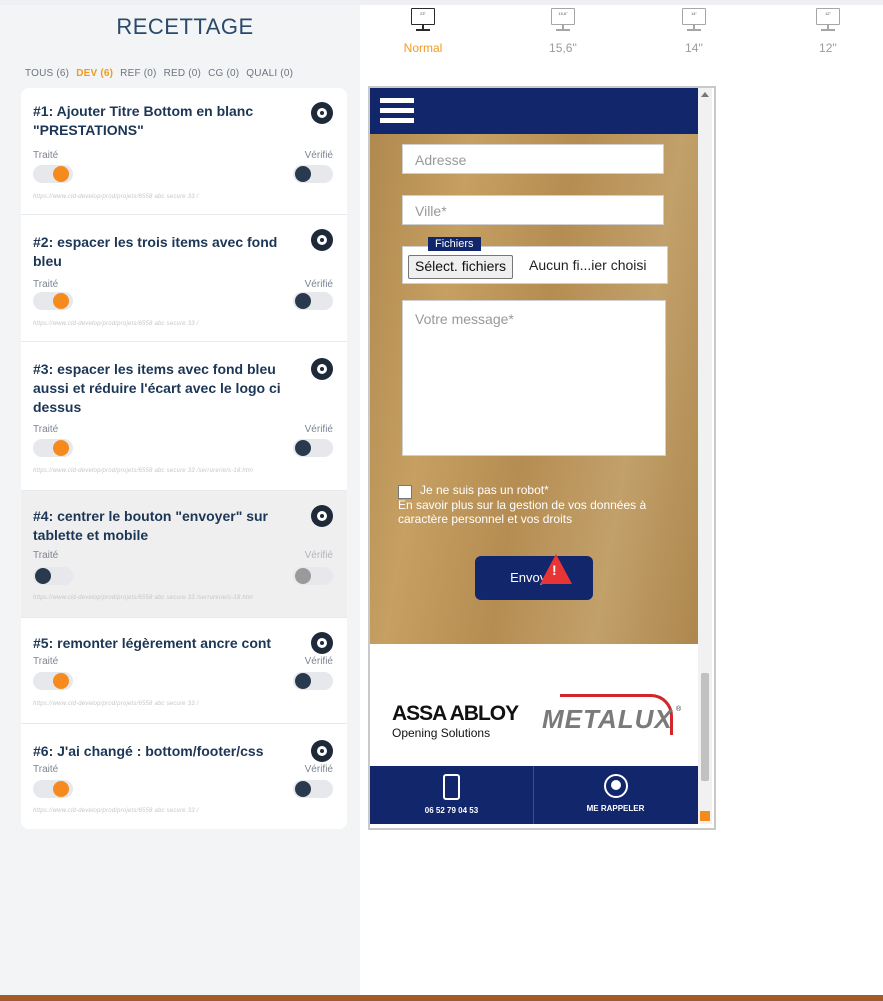  What do you see at coordinates (828, 31) in the screenshot?
I see `device-12: 12" 12''` at bounding box center [828, 31].